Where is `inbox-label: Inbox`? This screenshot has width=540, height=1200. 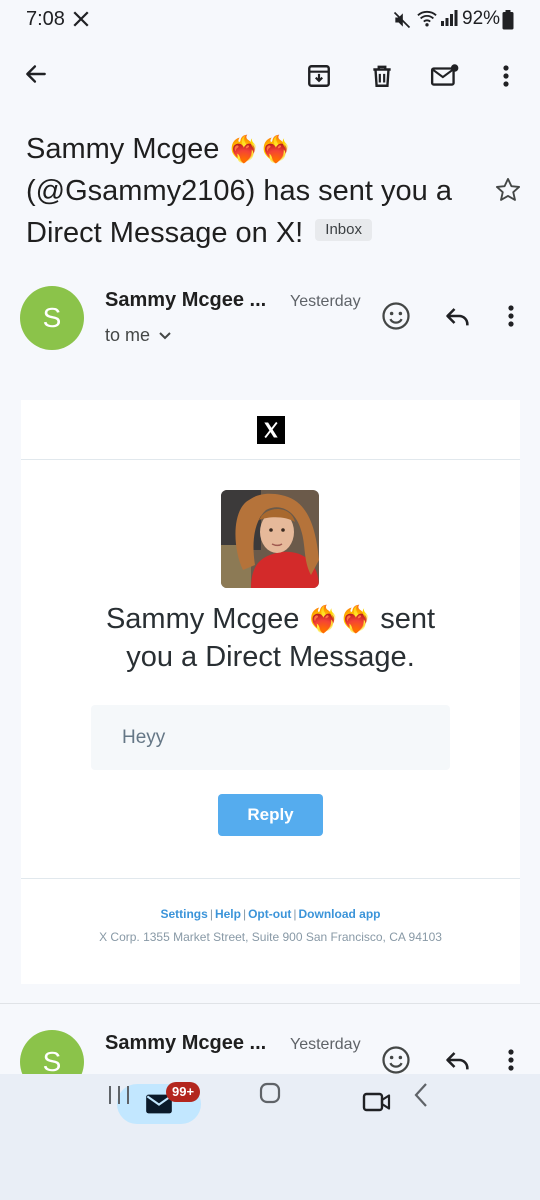 inbox-label: Inbox is located at coordinates (343, 230).